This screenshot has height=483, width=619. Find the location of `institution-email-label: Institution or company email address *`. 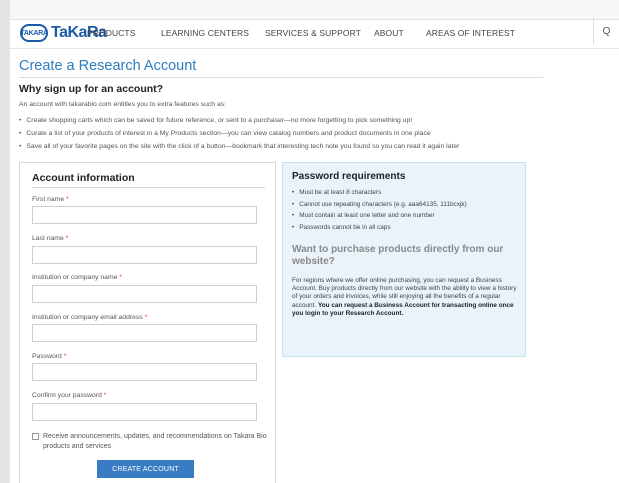

institution-email-label: Institution or company email address * is located at coordinates (89, 317).